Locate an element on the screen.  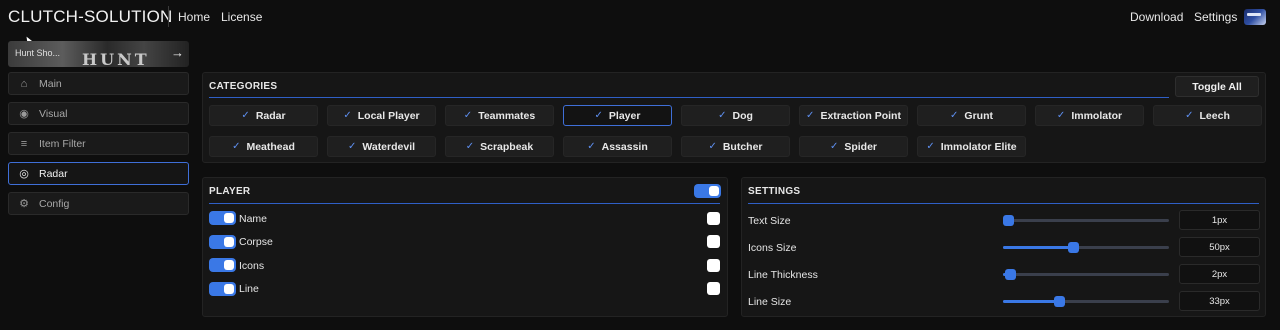
game-logo: HUNT is located at coordinates (116, 58).